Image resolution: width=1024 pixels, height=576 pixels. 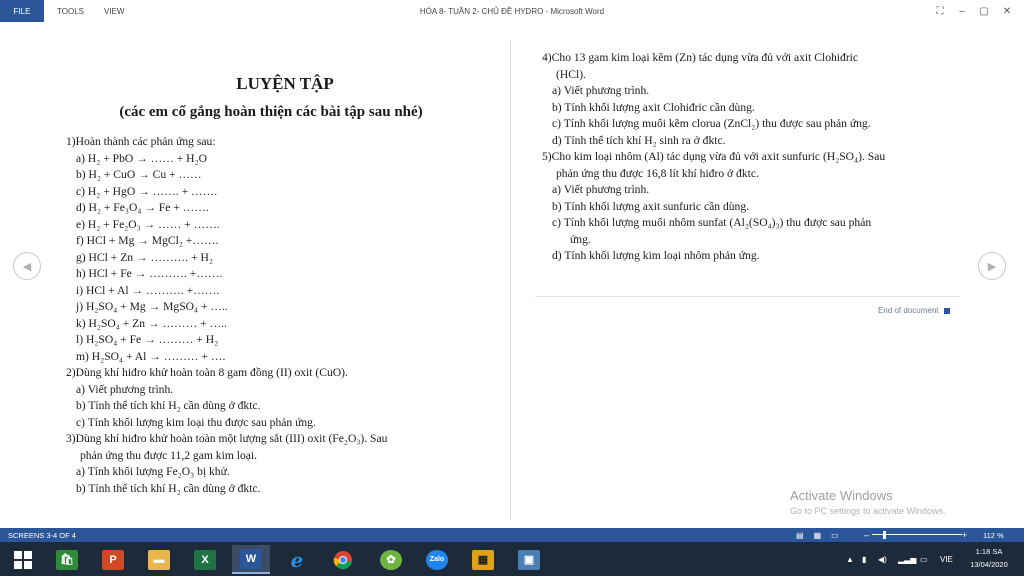 What do you see at coordinates (42, 535) in the screenshot?
I see `screens-indicator: SCREENS 3-4 OF 4` at bounding box center [42, 535].